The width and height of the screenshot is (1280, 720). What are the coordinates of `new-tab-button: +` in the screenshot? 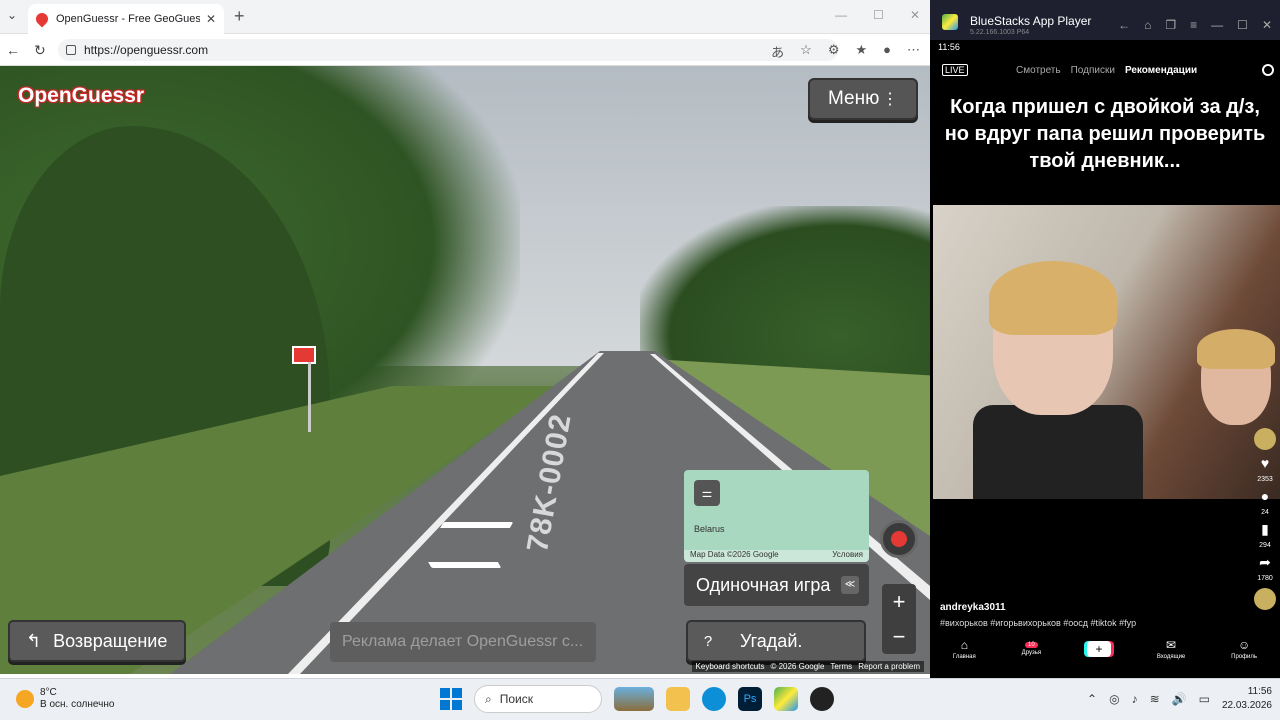 It's located at (239, 16).